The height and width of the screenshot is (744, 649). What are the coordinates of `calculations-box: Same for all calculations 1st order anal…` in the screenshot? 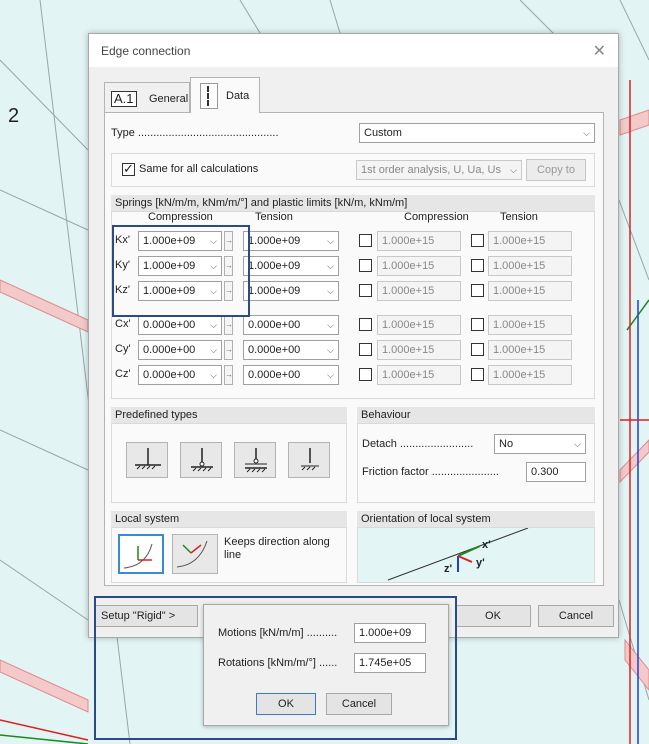 It's located at (353, 170).